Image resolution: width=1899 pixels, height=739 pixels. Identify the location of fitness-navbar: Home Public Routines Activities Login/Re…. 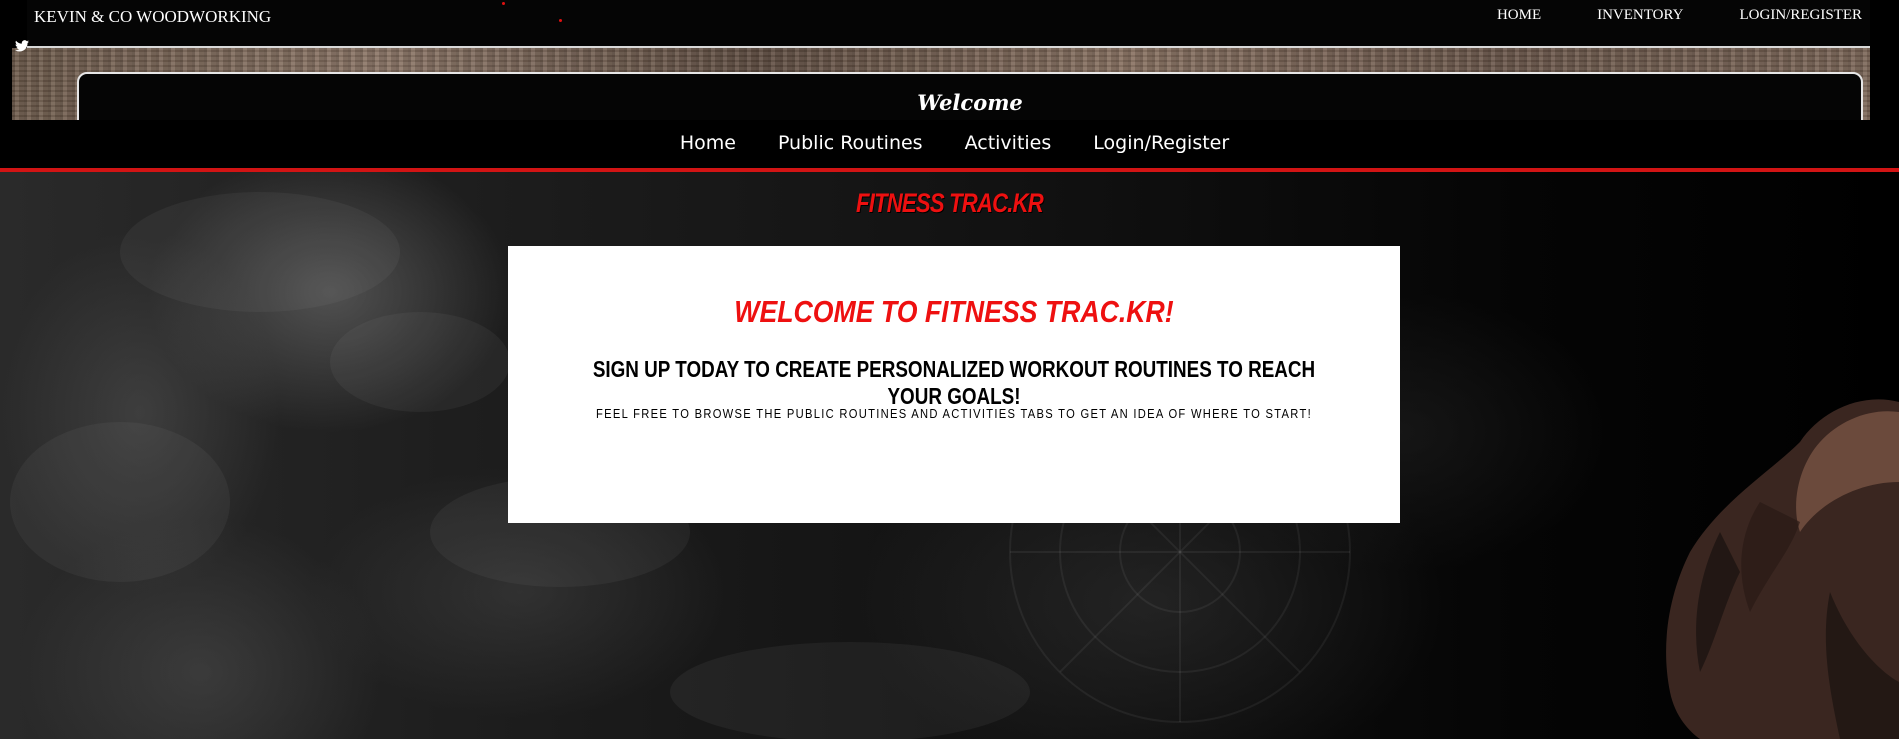
(949, 146).